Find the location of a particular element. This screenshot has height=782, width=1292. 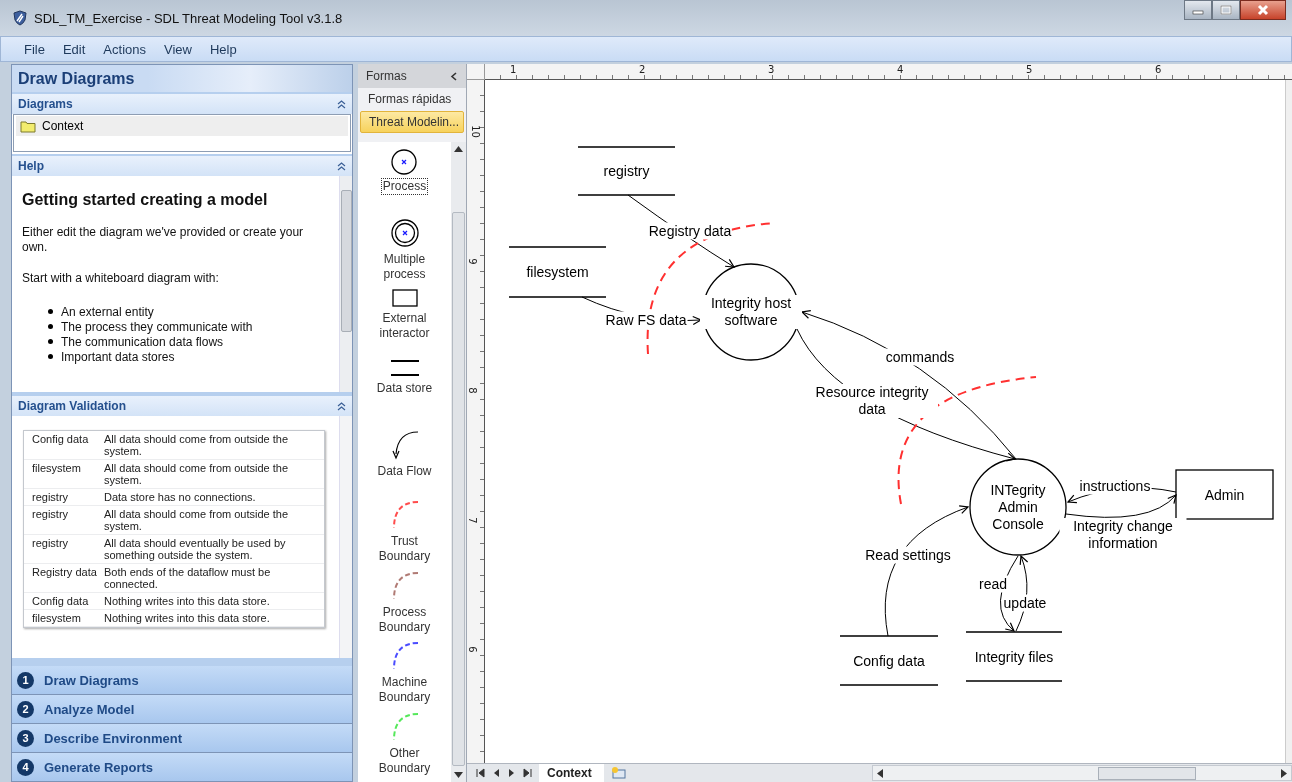

shape-label: External interactor is located at coordinates (404, 325).